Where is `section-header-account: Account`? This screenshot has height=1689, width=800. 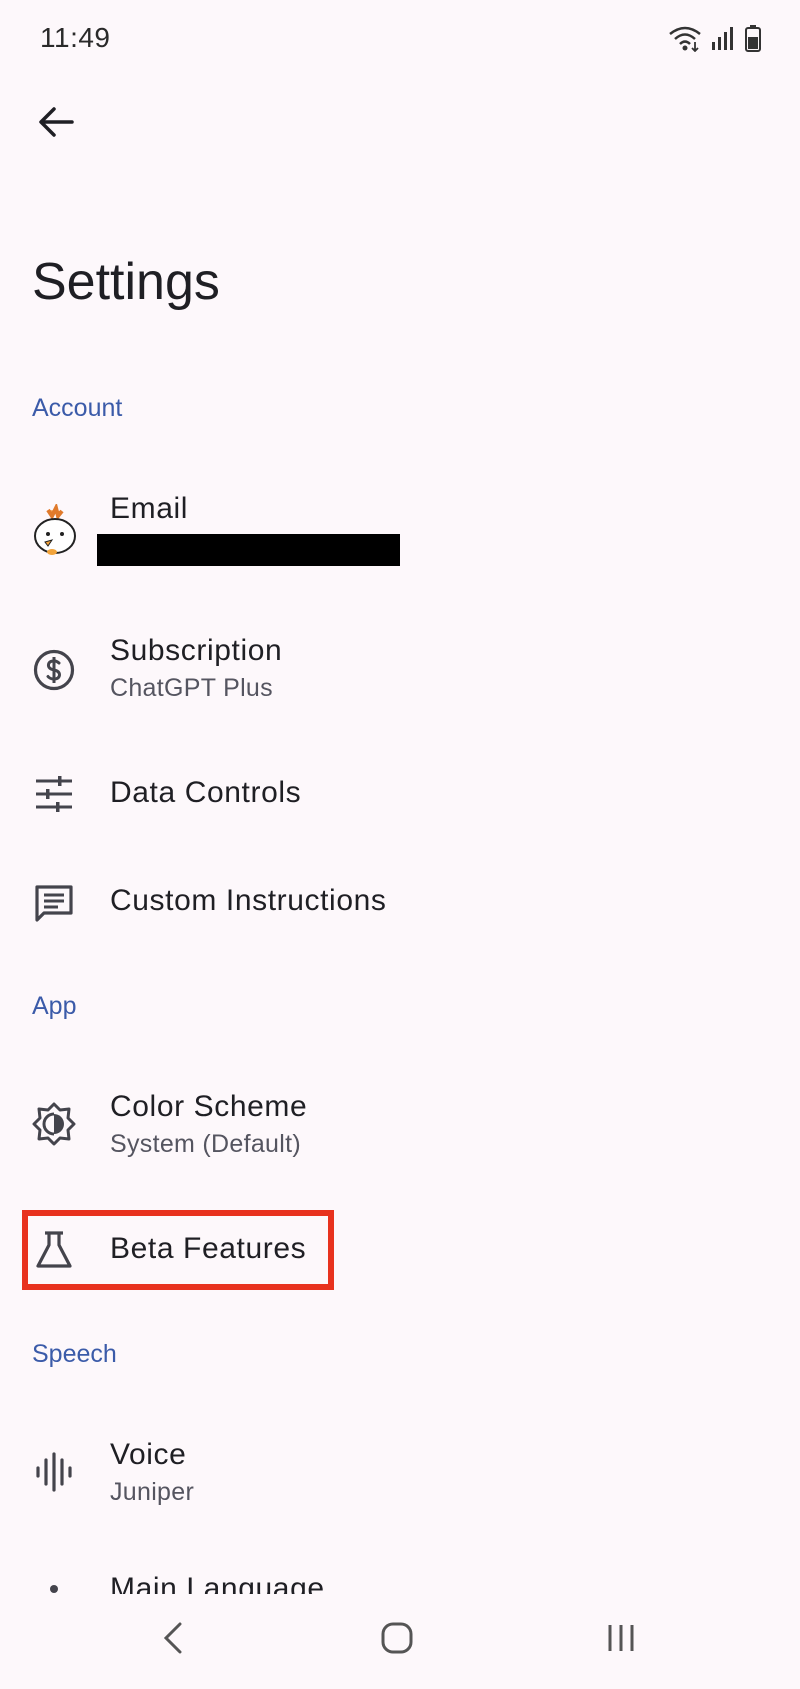 section-header-account: Account is located at coordinates (77, 408).